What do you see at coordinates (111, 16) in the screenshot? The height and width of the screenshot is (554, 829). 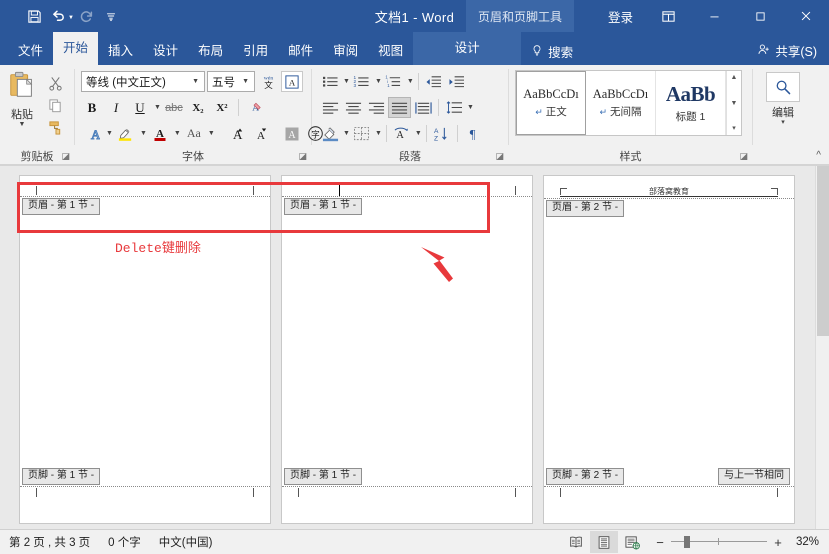 I see `customize-qat-icon` at bounding box center [111, 16].